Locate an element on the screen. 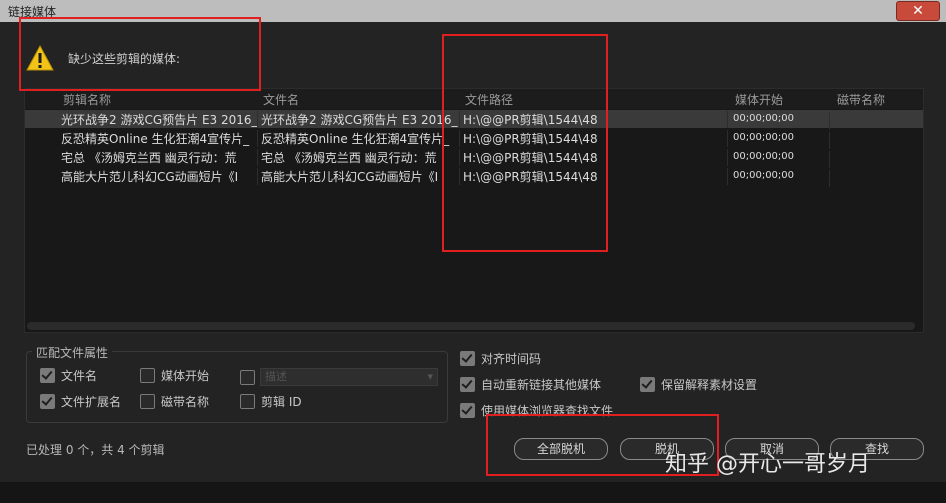  file-name-cell: 高能大片范儿科幻CG动画短片《I is located at coordinates (360, 176).